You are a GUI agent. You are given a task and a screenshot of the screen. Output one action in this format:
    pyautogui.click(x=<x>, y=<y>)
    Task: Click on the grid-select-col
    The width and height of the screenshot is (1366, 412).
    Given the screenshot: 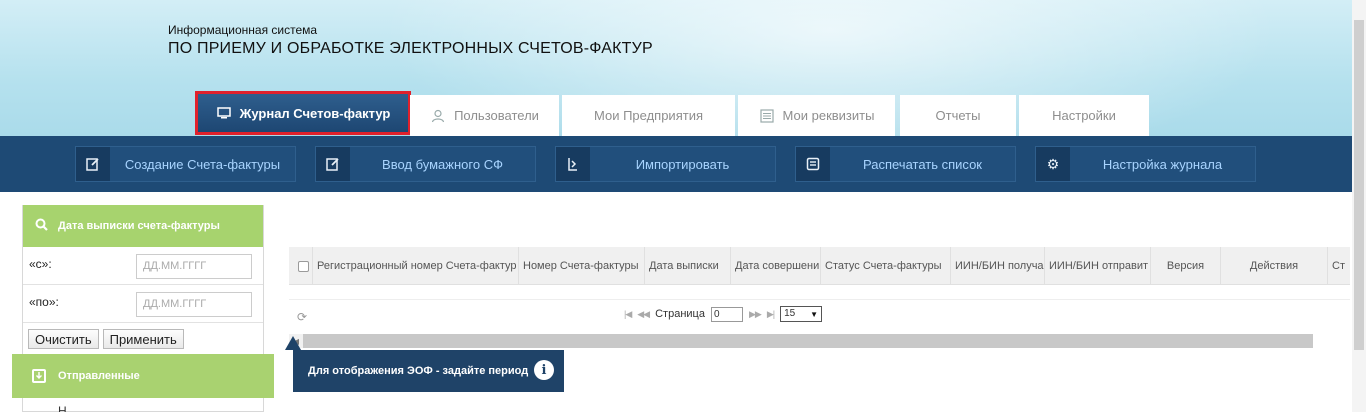 What is the action you would take?
    pyautogui.click(x=301, y=266)
    